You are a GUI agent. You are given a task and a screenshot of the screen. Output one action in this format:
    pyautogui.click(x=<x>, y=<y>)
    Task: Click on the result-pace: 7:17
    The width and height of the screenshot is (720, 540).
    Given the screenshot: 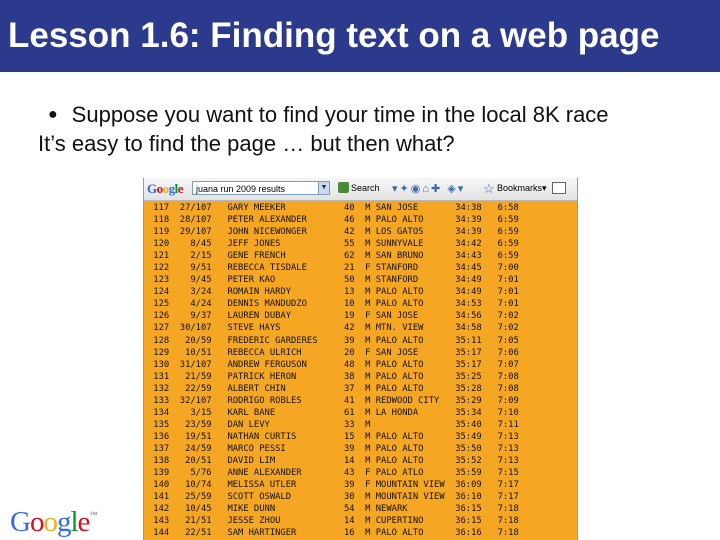 What is the action you would take?
    pyautogui.click(x=503, y=485)
    